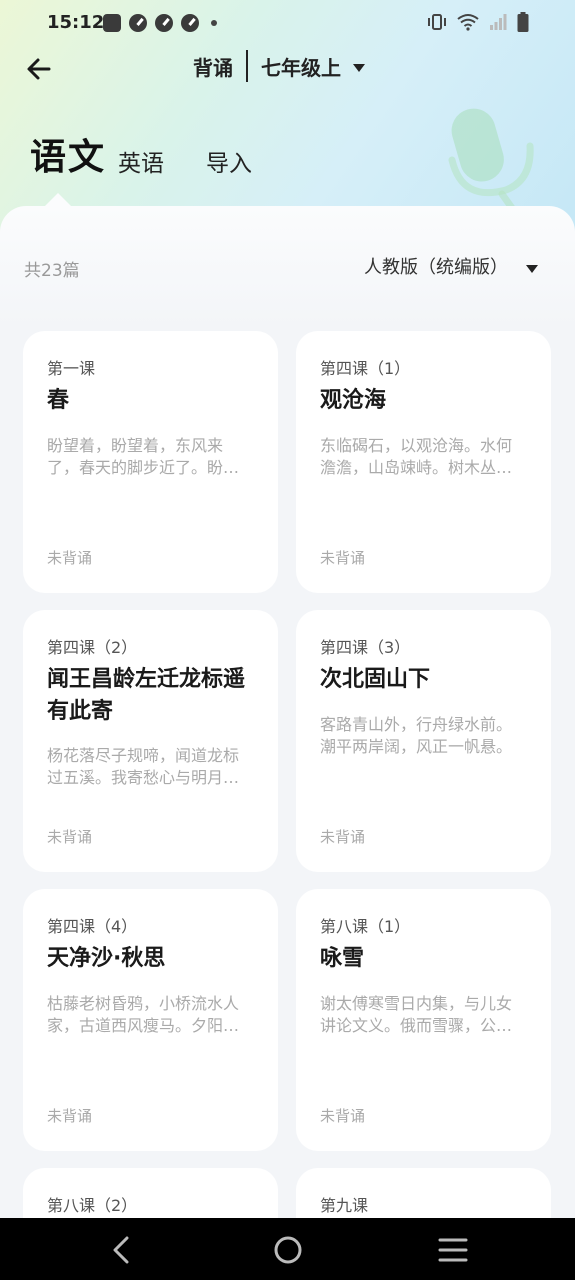 This screenshot has height=1280, width=575. I want to click on battery-icon, so click(523, 22).